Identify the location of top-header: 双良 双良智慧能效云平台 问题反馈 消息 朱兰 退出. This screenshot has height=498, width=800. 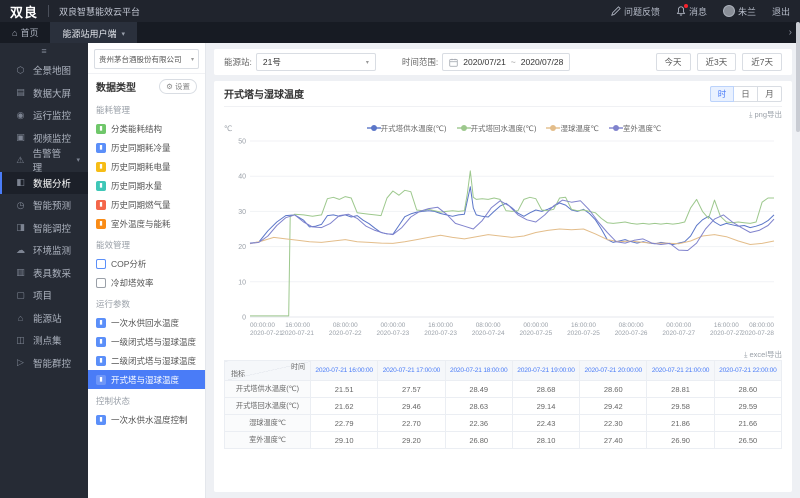
(400, 11).